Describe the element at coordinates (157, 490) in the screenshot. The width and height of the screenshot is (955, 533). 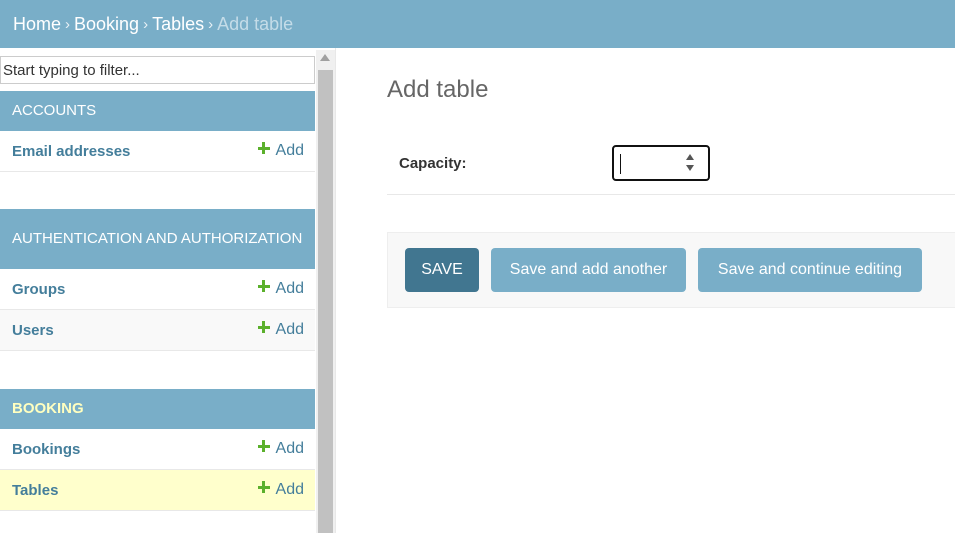
I see `sidebar-item-tables: Tables Add` at that location.